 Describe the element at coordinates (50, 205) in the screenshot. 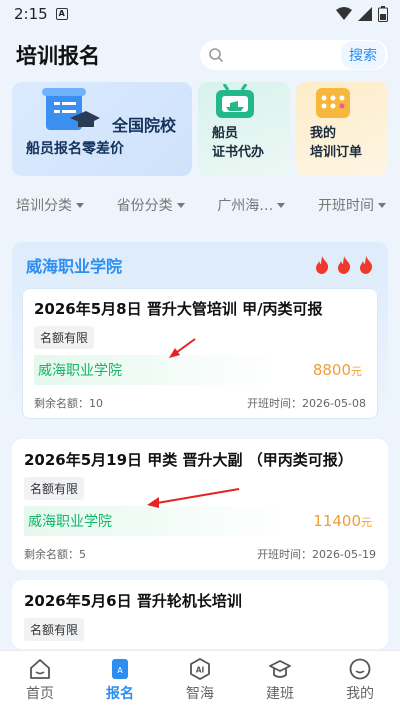

I see `filter-training-category: 培训分类` at that location.